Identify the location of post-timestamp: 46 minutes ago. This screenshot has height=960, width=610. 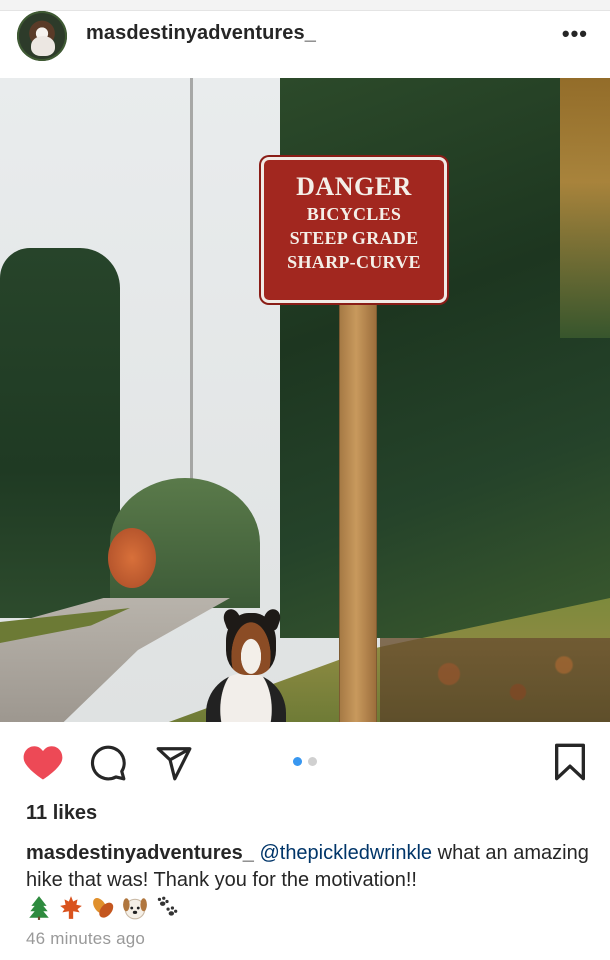
(86, 938).